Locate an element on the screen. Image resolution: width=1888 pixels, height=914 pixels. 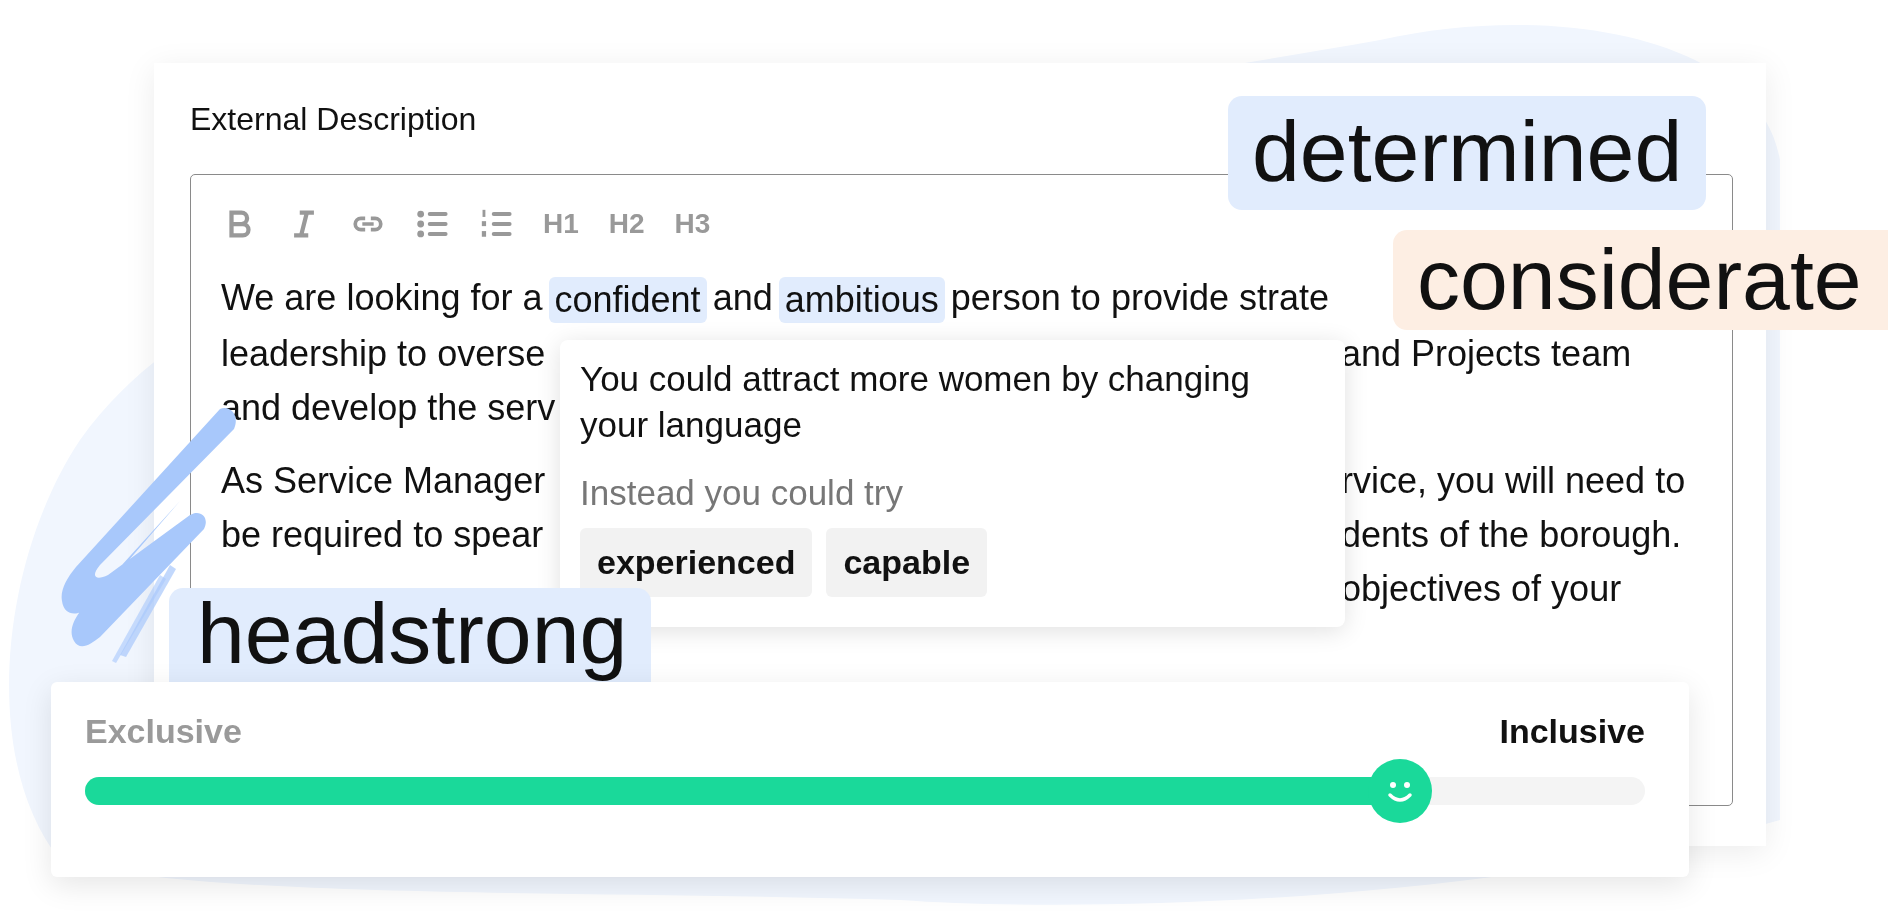
heading-button: H2 is located at coordinates (626, 224).